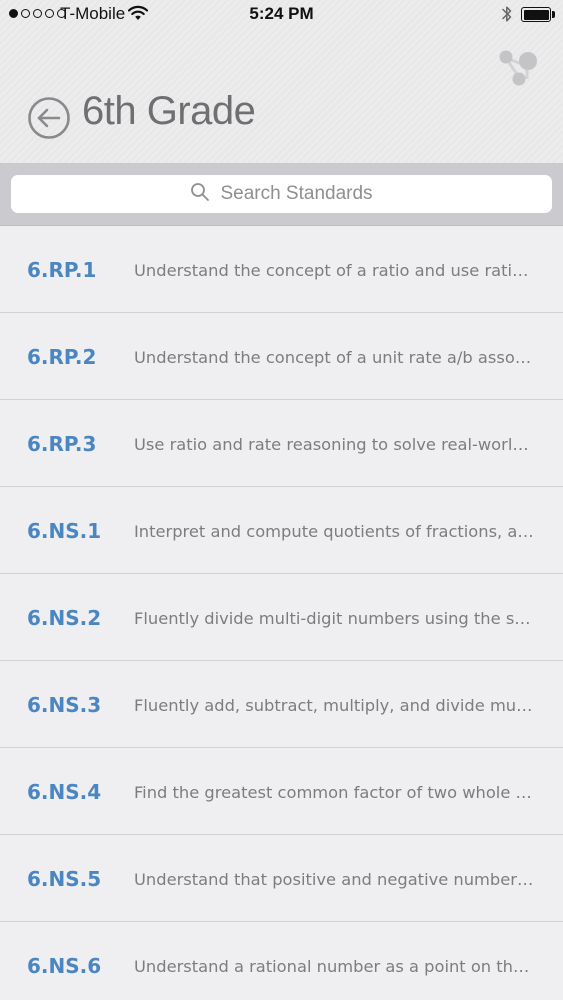 Image resolution: width=563 pixels, height=1000 pixels. I want to click on bluetooth-icon, so click(507, 16).